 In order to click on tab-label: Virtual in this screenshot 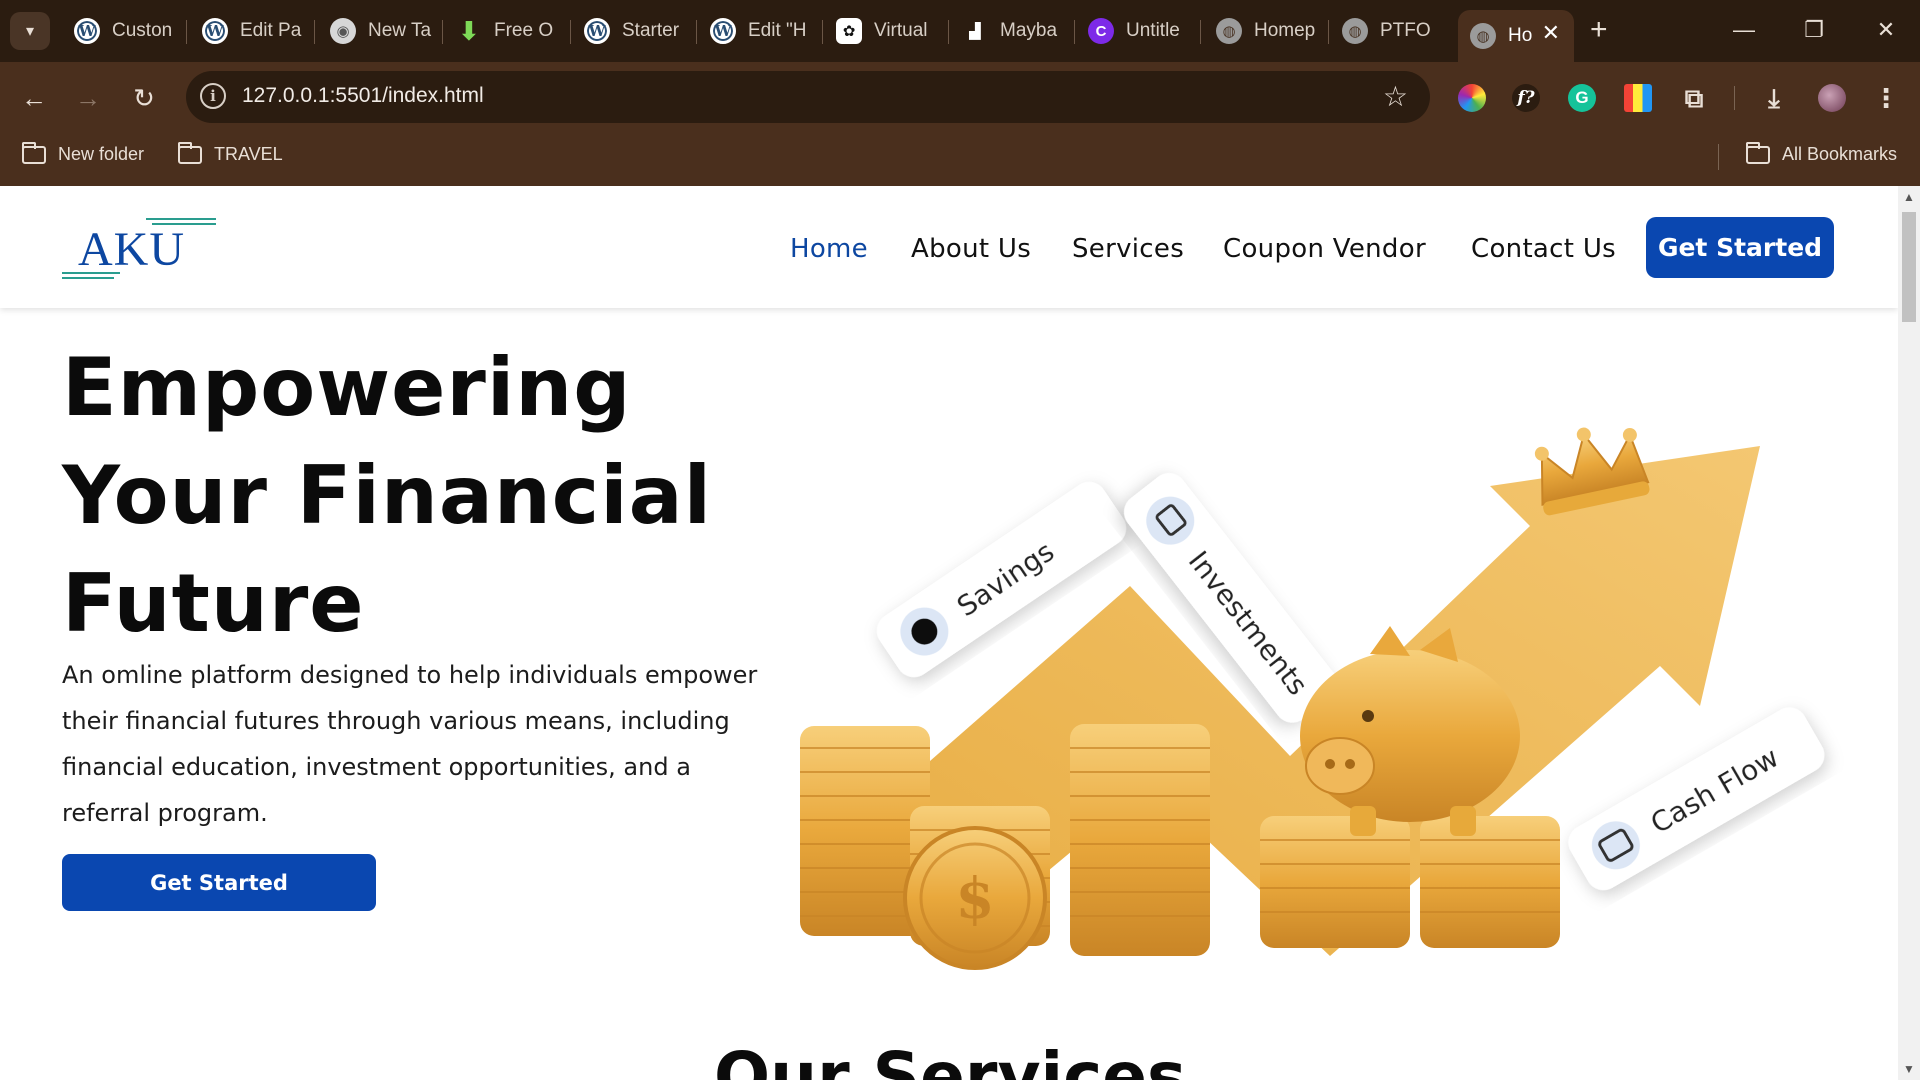, I will do `click(901, 30)`.